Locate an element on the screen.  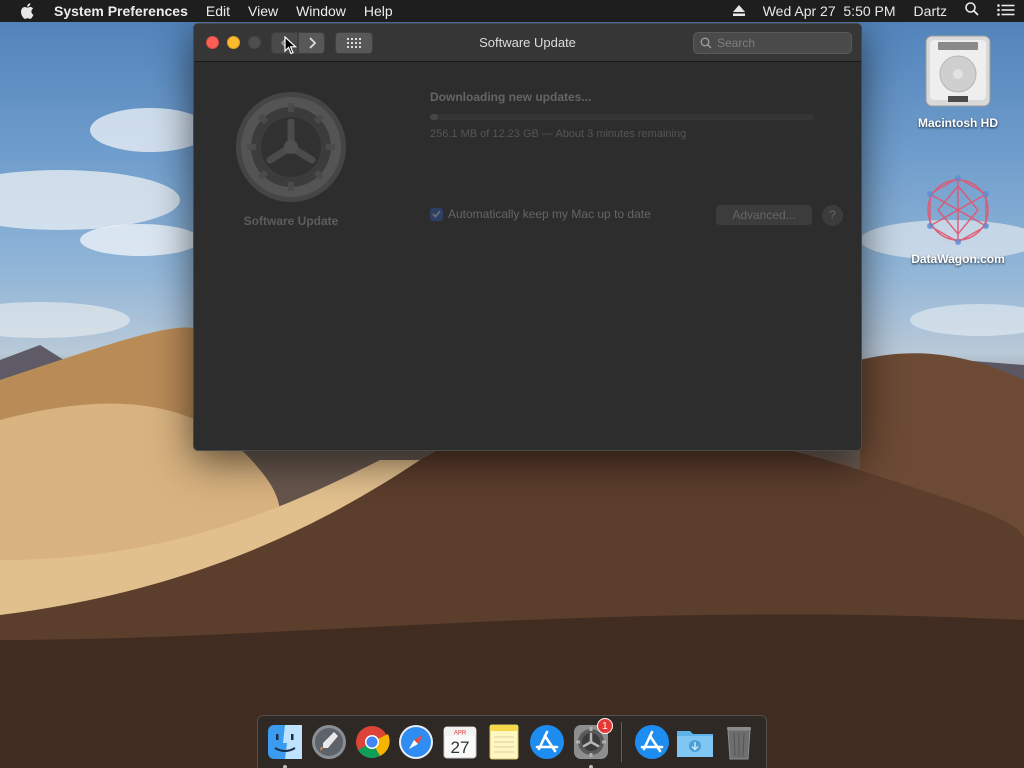
dock-app-store-downloads is located at coordinates (652, 742).